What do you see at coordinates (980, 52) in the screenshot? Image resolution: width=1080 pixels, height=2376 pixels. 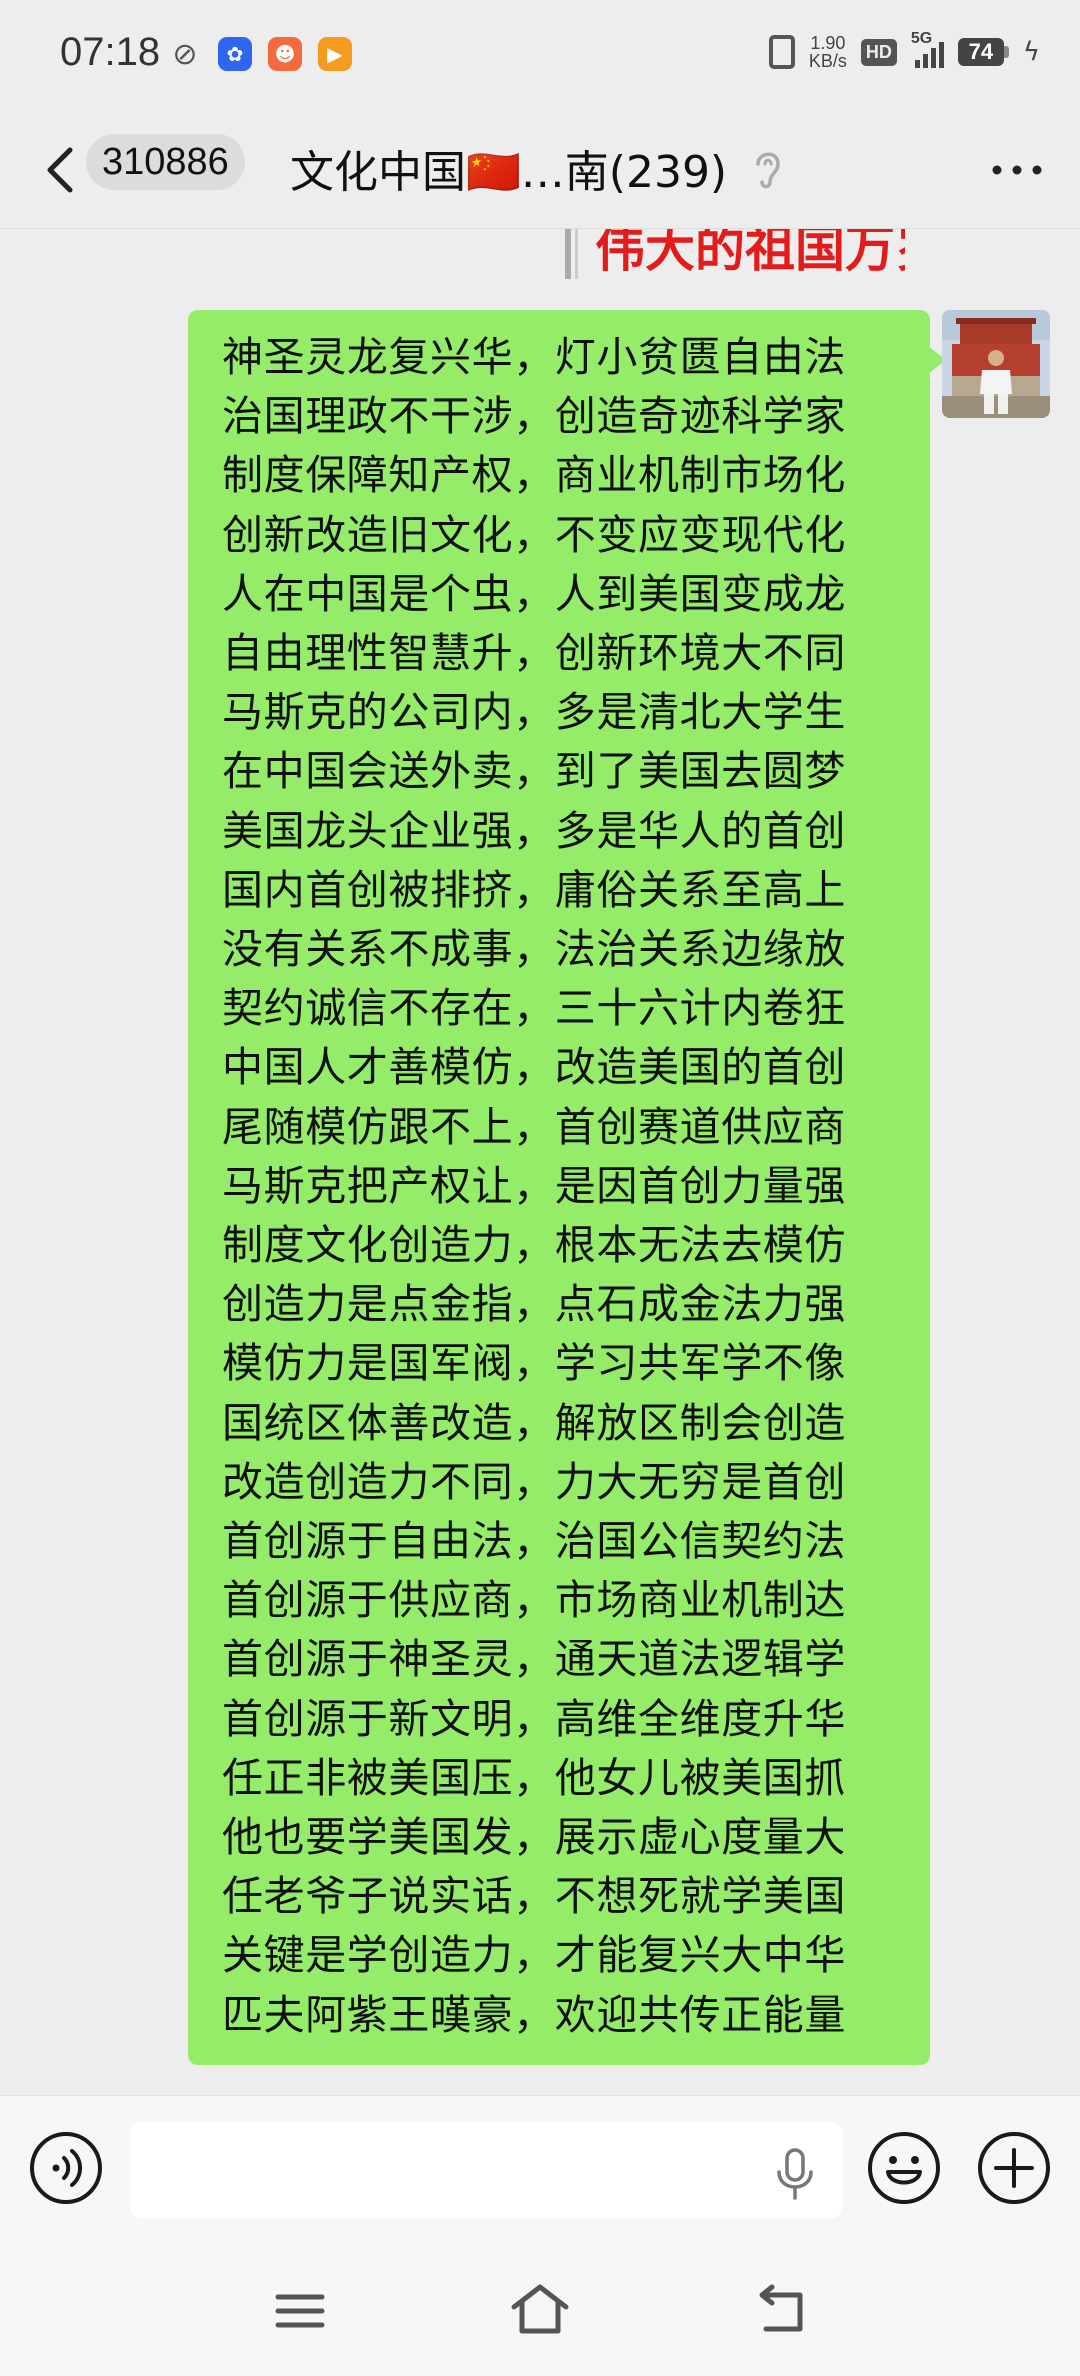 I see `battery-level: 74` at bounding box center [980, 52].